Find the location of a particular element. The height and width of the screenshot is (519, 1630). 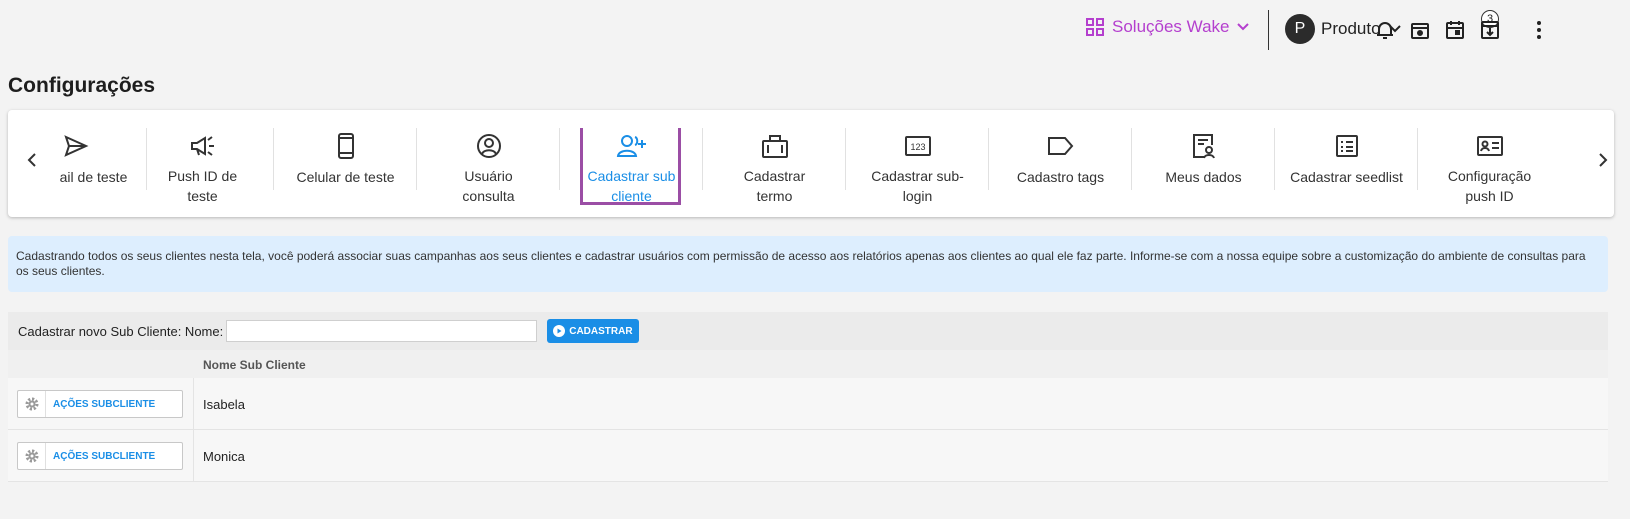

profile-name: Produto is located at coordinates (1351, 28).